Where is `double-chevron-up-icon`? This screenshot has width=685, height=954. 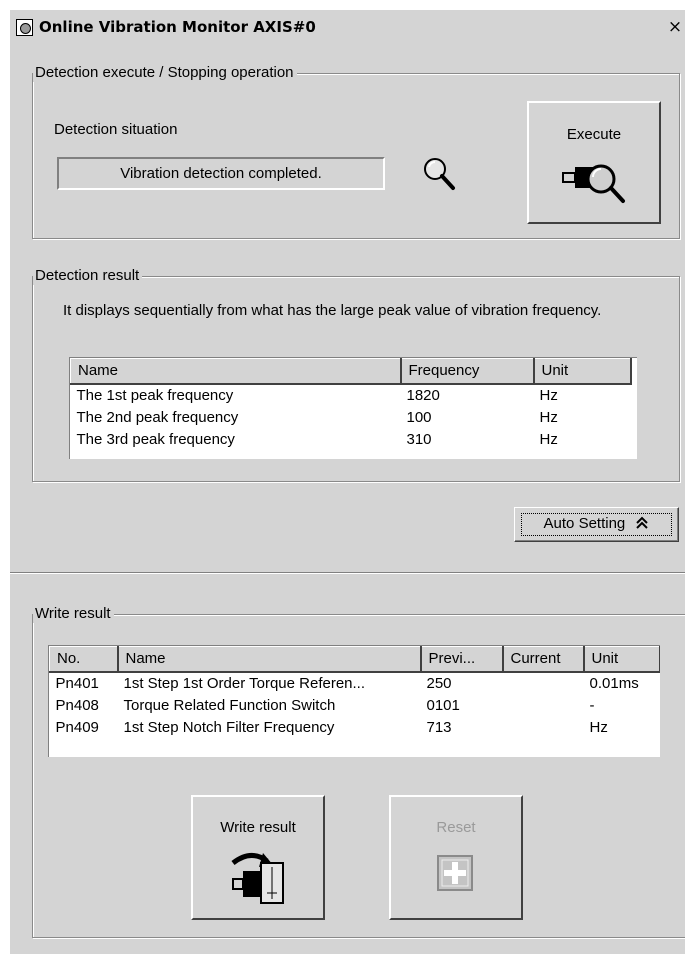 double-chevron-up-icon is located at coordinates (642, 519).